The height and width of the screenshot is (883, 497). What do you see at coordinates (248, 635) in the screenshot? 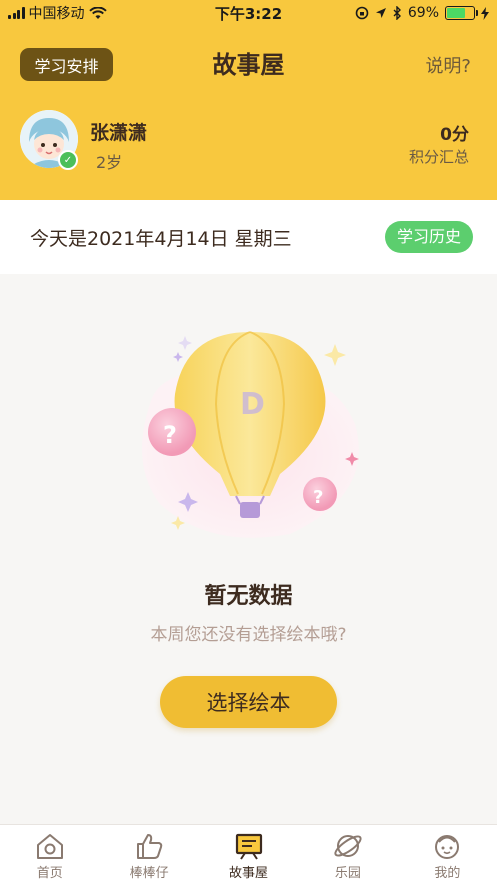
I see `empty-state-subtitle: 本周您还没有选择绘本哦?` at bounding box center [248, 635].